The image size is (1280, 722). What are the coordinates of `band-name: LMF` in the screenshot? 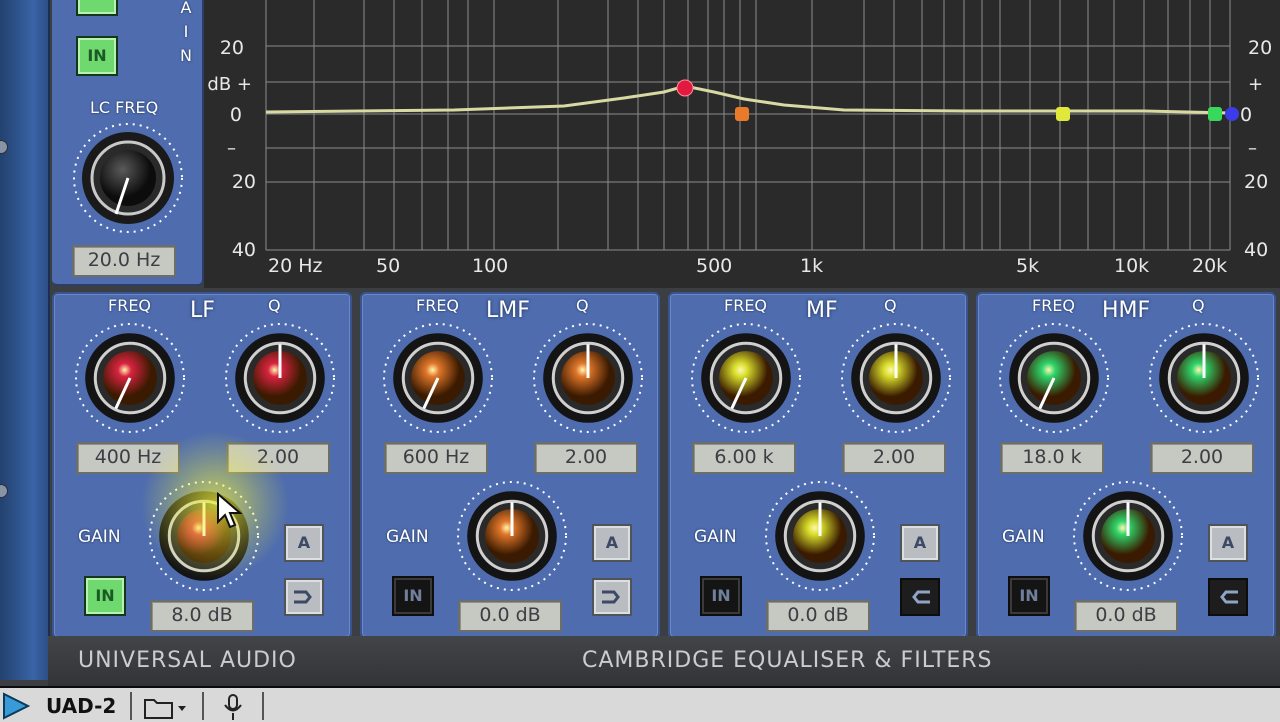 It's located at (508, 310).